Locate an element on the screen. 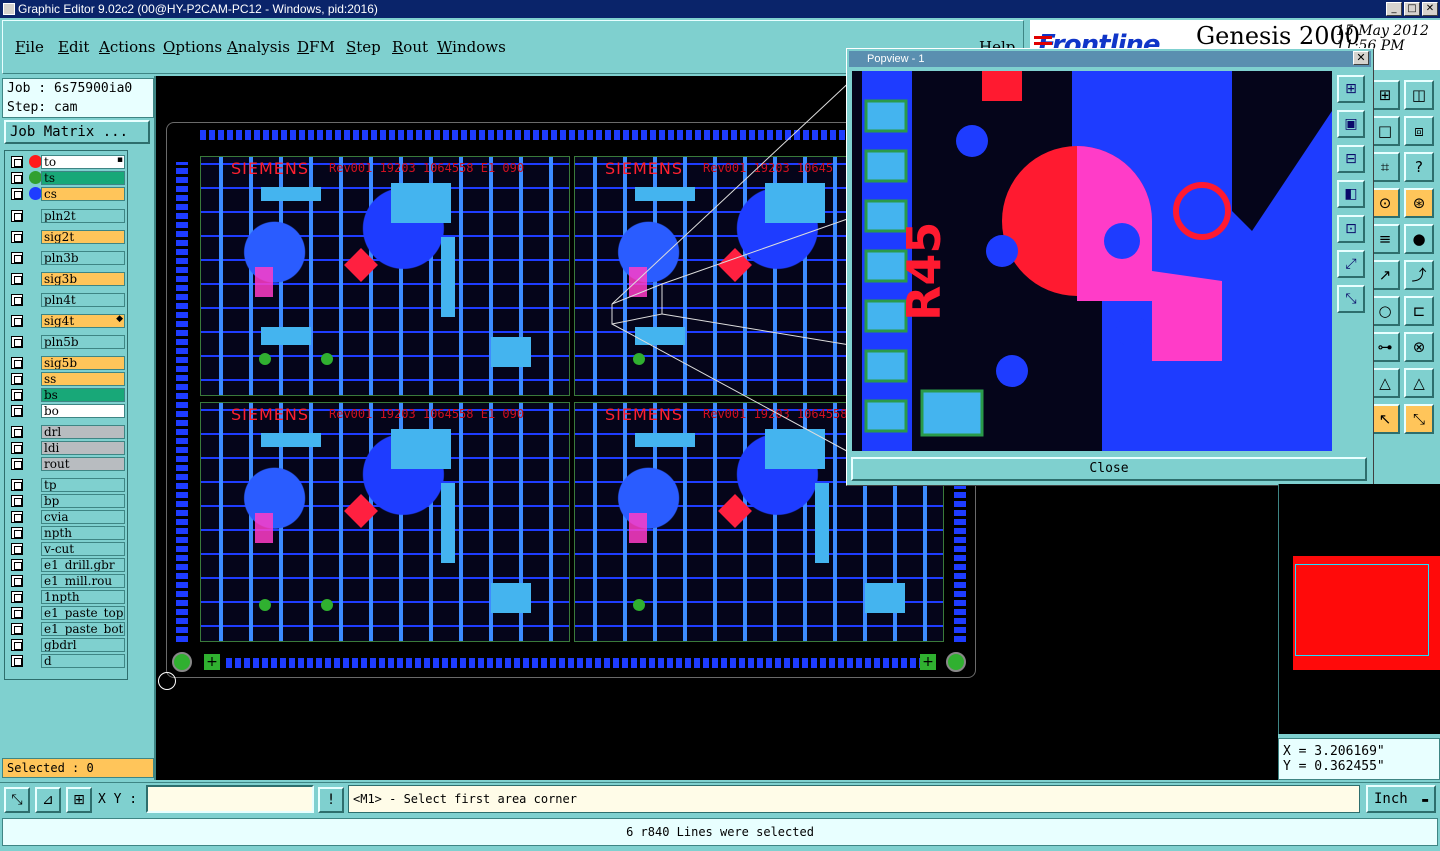  layer-name: e1_mill.rou is located at coordinates (83, 581).